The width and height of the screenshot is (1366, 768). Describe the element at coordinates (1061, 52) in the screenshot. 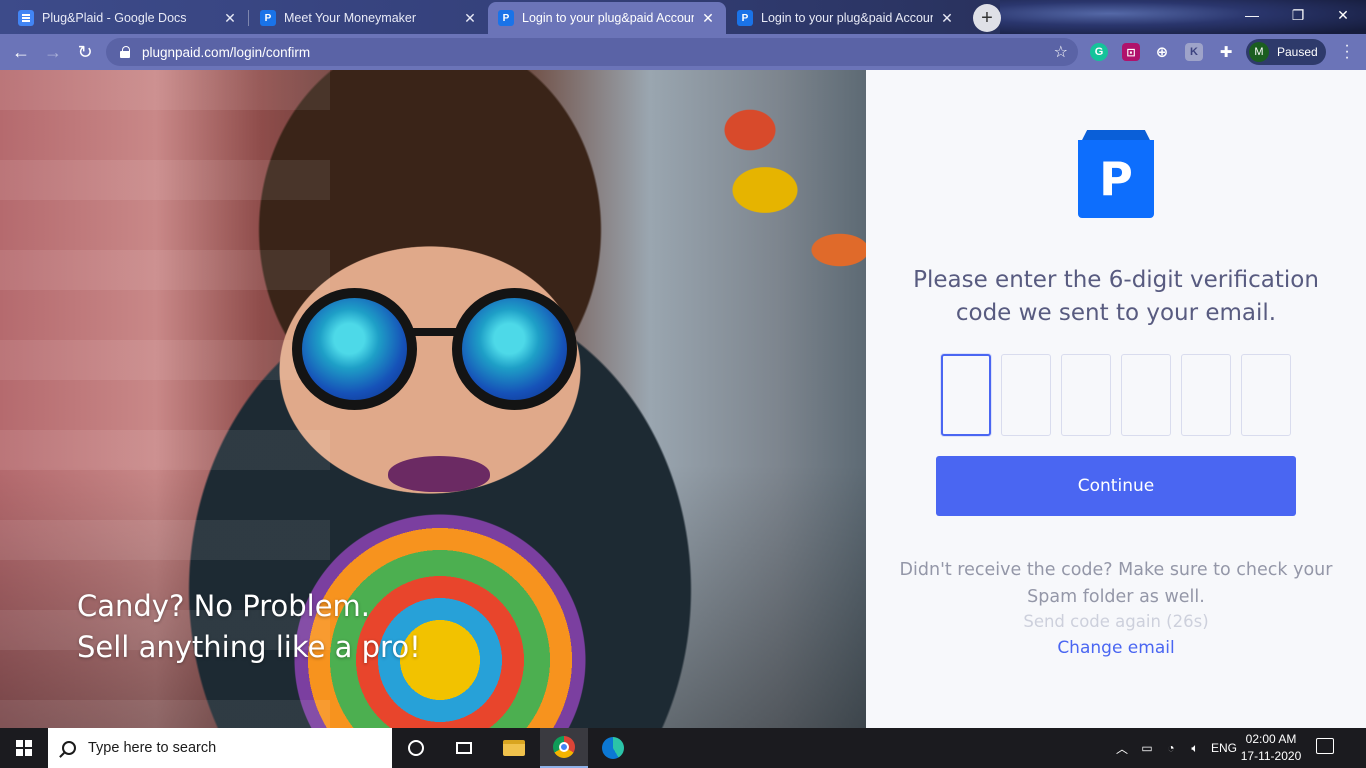

I see `bookmark-star-icon: ☆` at that location.